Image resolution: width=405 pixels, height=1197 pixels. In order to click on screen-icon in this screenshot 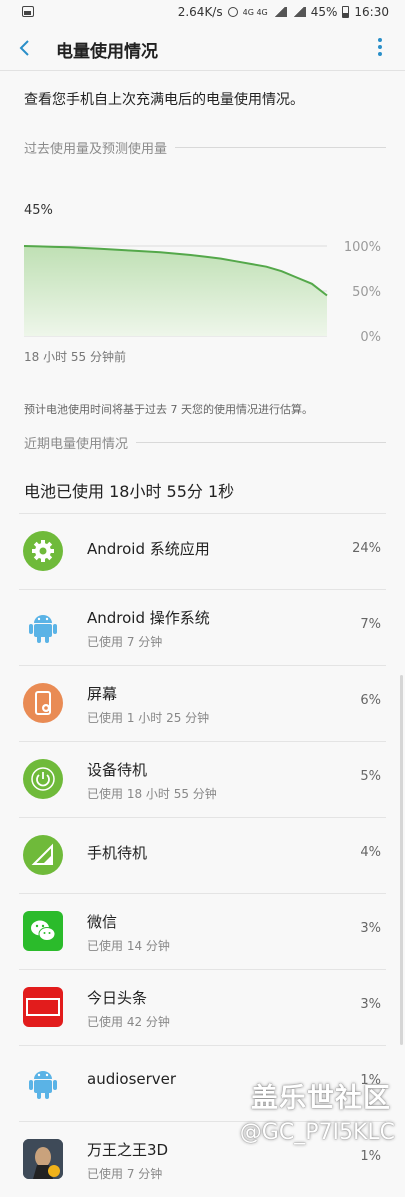, I will do `click(43, 703)`.